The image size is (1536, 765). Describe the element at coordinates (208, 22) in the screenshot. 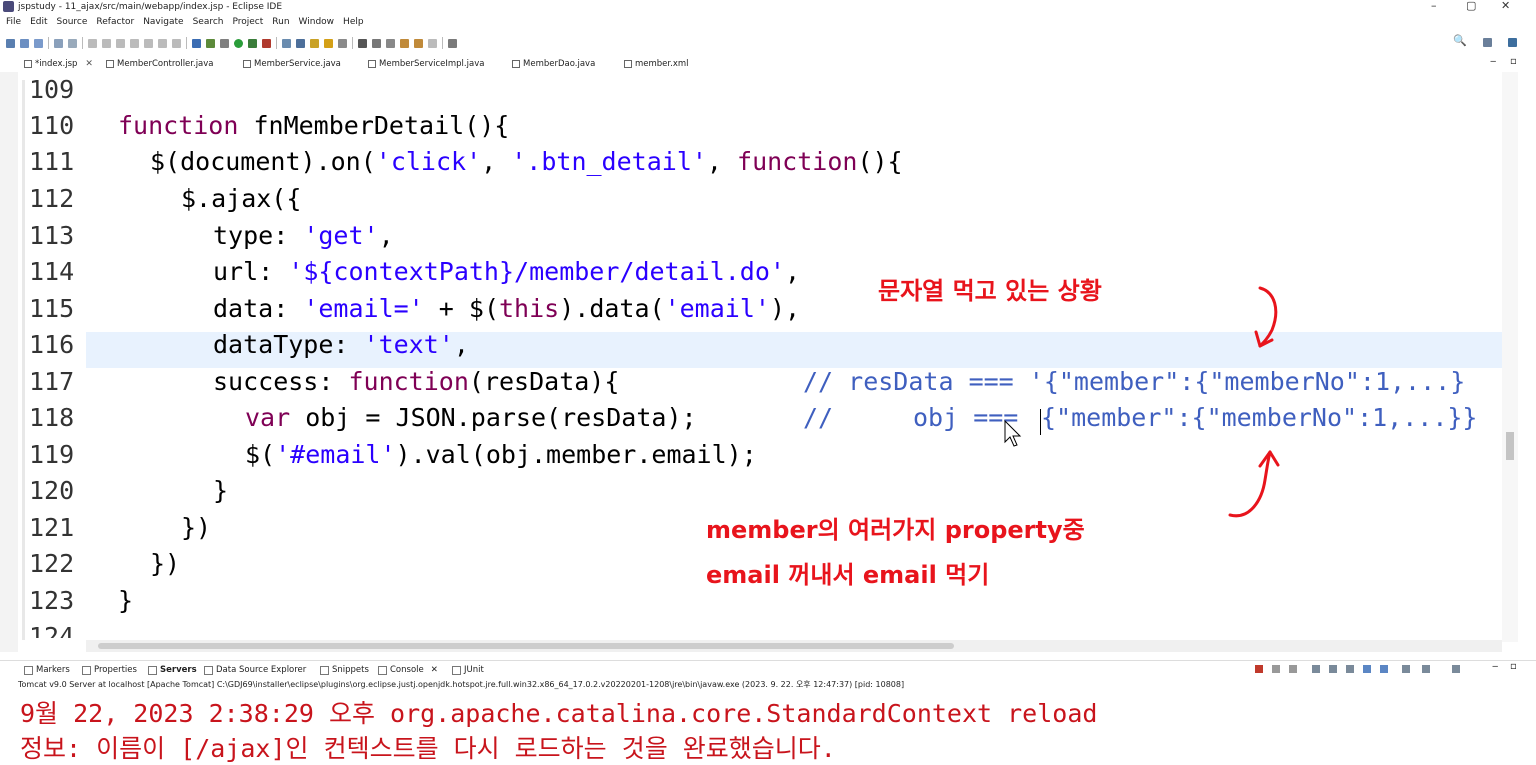

I see `menu-search: Search` at that location.